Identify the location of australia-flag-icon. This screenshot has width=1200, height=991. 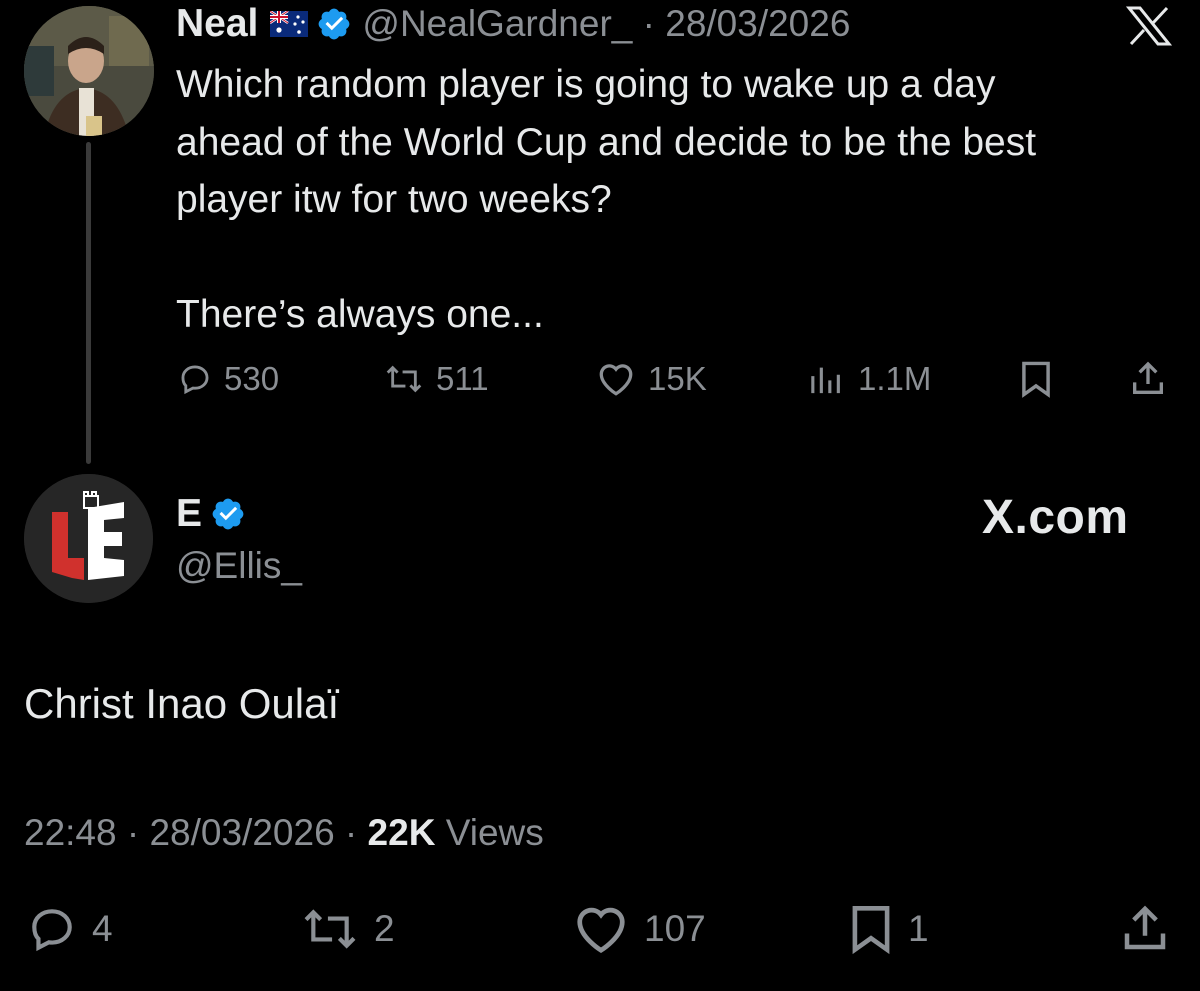
(289, 24).